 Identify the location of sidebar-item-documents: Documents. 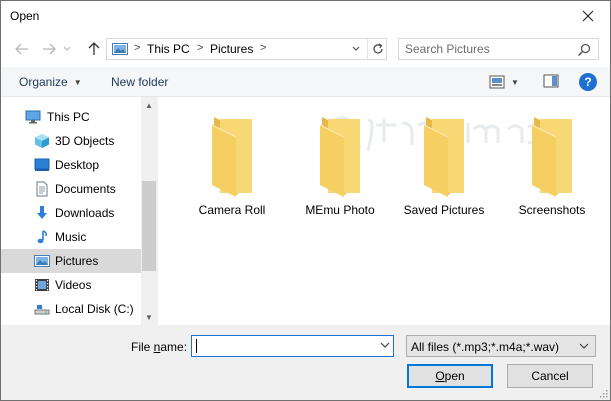
(71, 189).